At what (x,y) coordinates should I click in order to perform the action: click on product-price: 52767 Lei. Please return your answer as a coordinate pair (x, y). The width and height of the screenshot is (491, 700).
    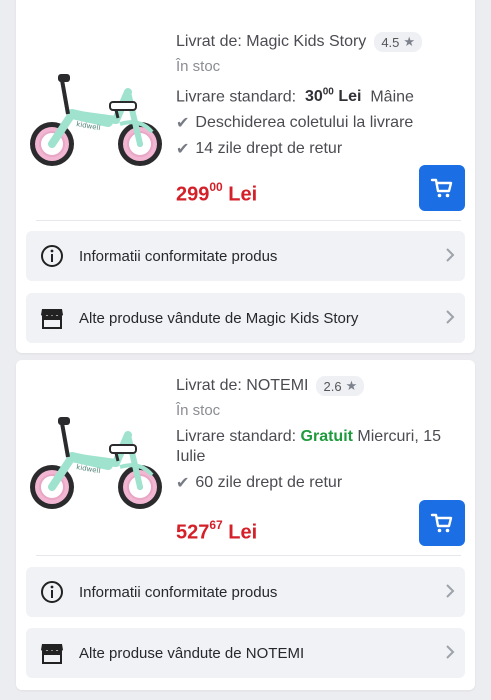
    Looking at the image, I should click on (217, 531).